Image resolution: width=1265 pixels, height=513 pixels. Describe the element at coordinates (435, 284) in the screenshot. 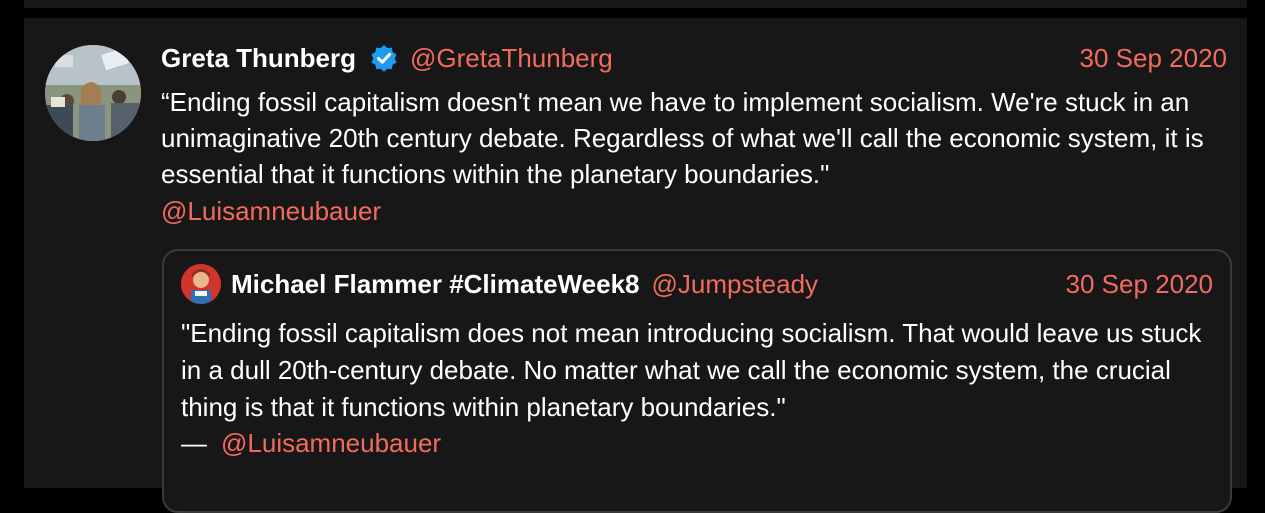

I see `quoted-author-name: Michael Flammer #ClimateWeek8` at that location.